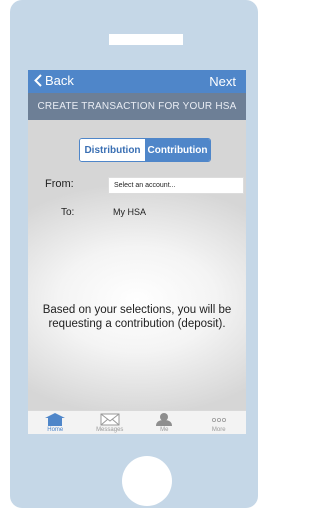  I want to click on navigation-bar: Back Next, so click(137, 81).